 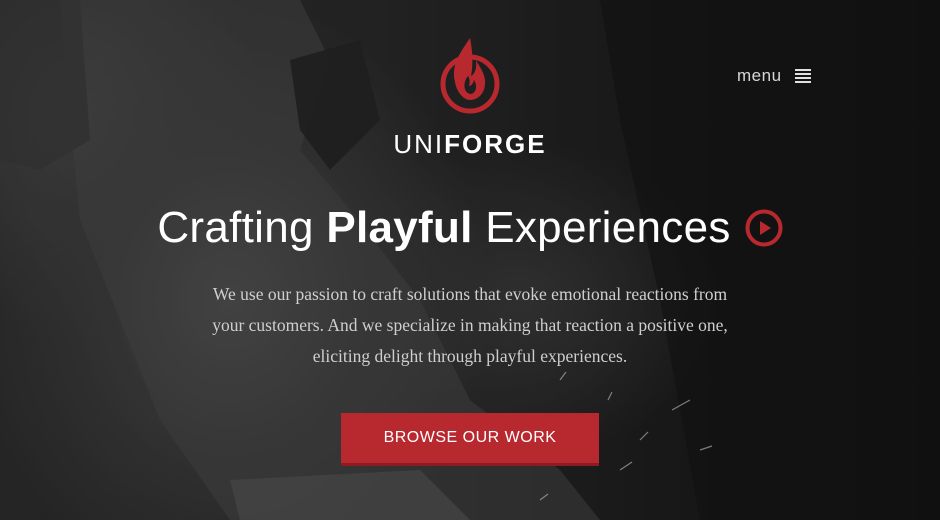 I want to click on play-circle-icon, so click(x=764, y=228).